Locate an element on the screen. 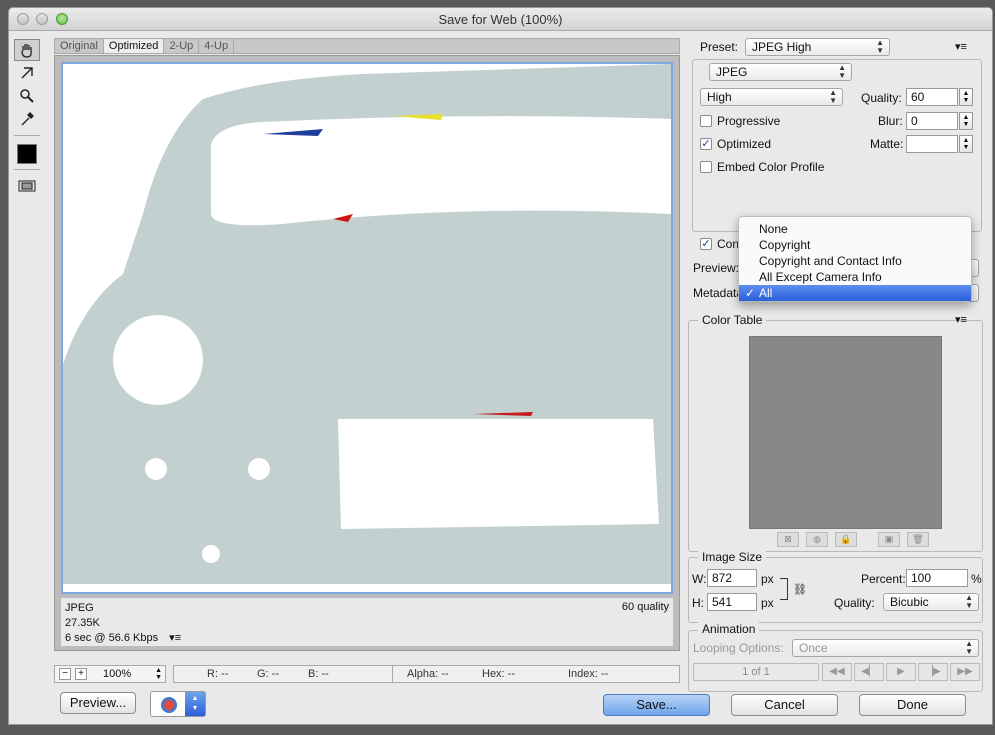 The height and width of the screenshot is (735, 995). slice-select-icon is located at coordinates (27, 73).